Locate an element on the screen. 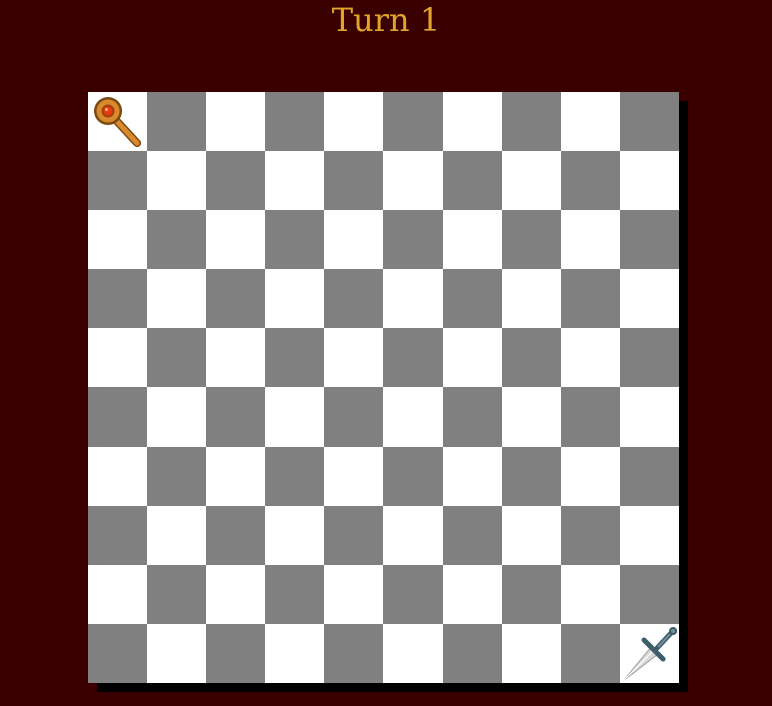 This screenshot has height=706, width=772. board-cell-r9-c2 is located at coordinates (236, 653).